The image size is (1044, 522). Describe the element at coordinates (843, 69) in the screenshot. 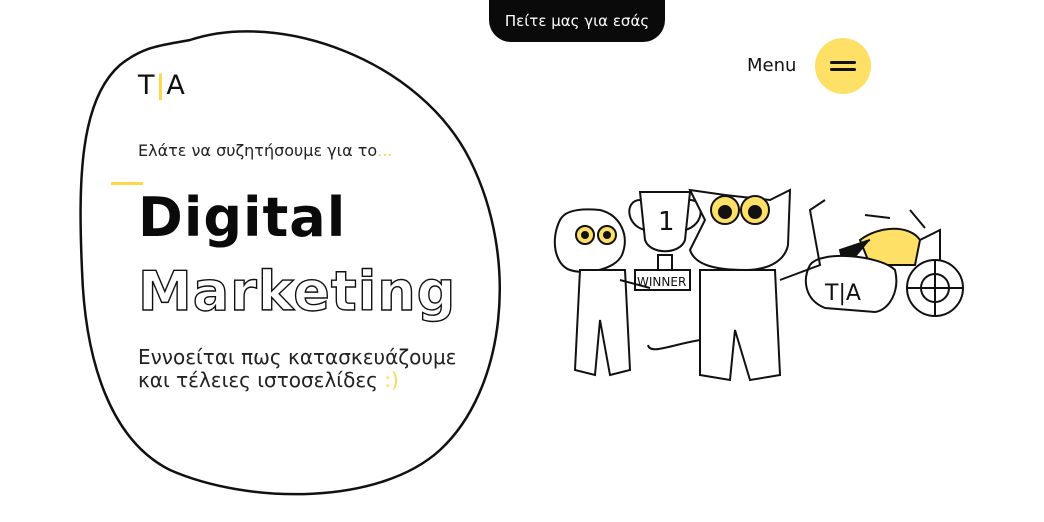

I see `hamburger-icon-line` at that location.